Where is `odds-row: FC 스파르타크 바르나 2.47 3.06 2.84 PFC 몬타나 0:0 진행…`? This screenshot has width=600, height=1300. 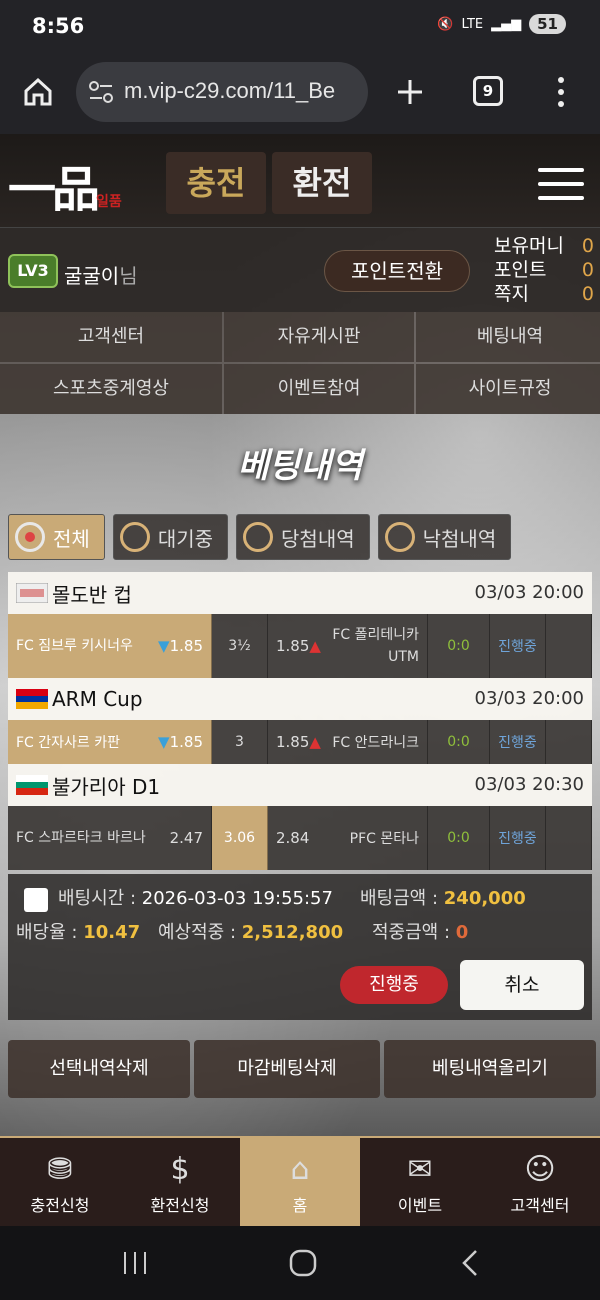
odds-row: FC 스파르타크 바르나 2.47 3.06 2.84 PFC 몬타나 0:0 진행… is located at coordinates (300, 838).